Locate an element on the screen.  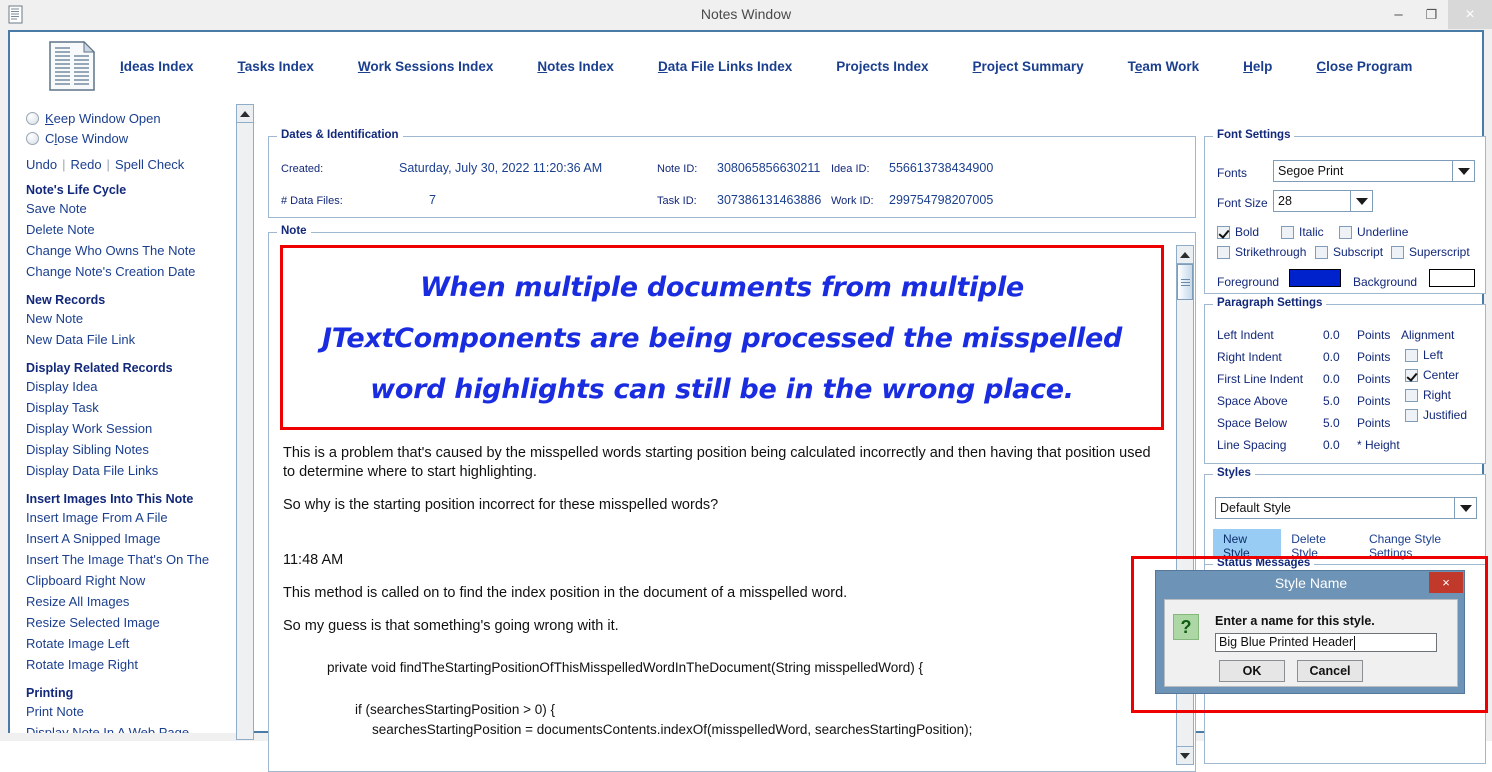
para-value-right-indent: 0.0 is located at coordinates (1331, 357).